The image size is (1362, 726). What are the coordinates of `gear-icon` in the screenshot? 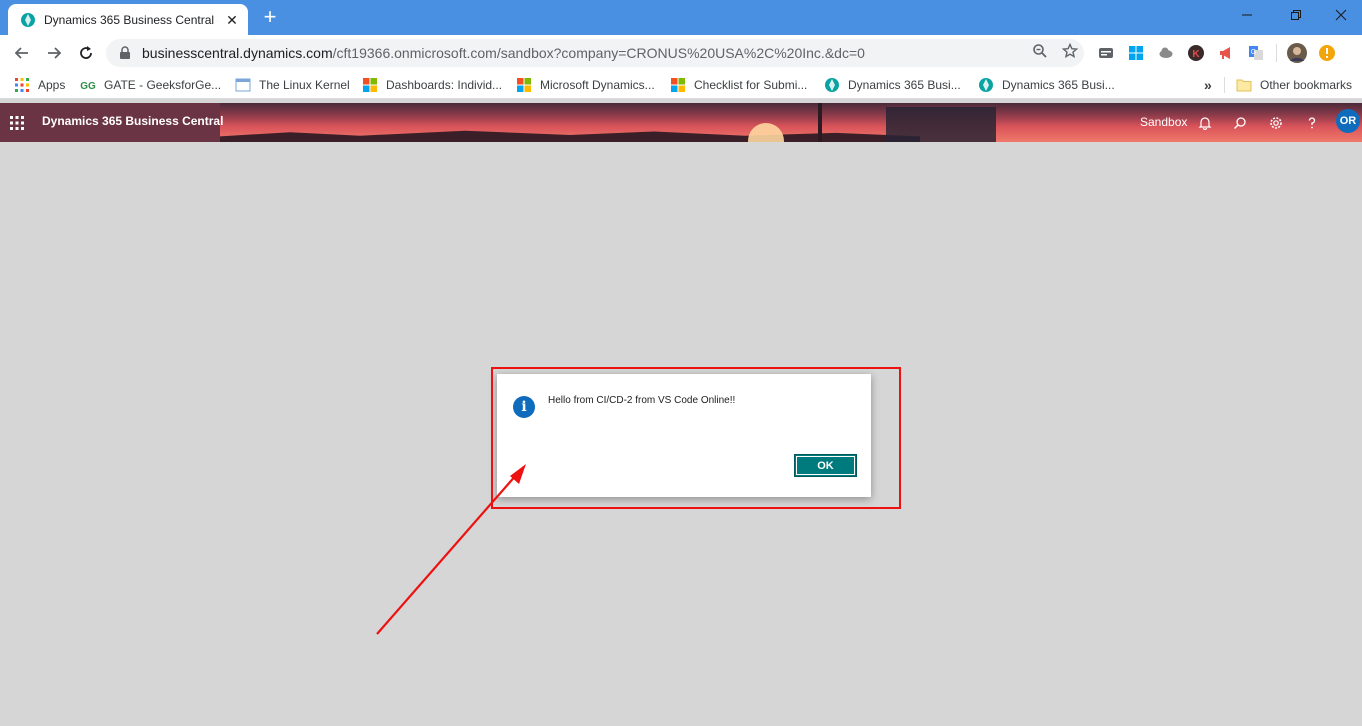 It's located at (1276, 123).